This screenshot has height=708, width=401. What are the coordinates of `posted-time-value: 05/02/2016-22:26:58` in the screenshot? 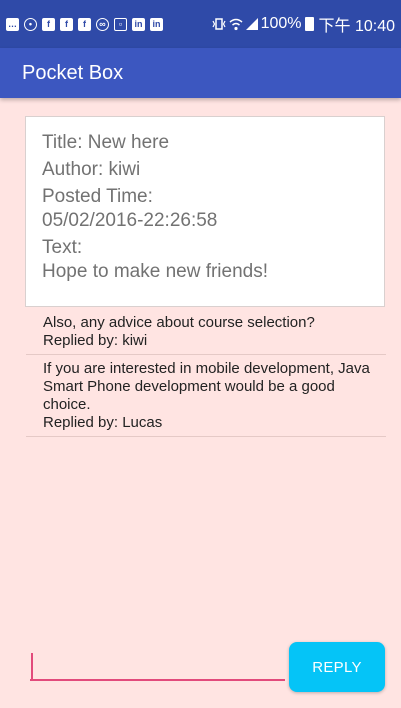 It's located at (130, 220).